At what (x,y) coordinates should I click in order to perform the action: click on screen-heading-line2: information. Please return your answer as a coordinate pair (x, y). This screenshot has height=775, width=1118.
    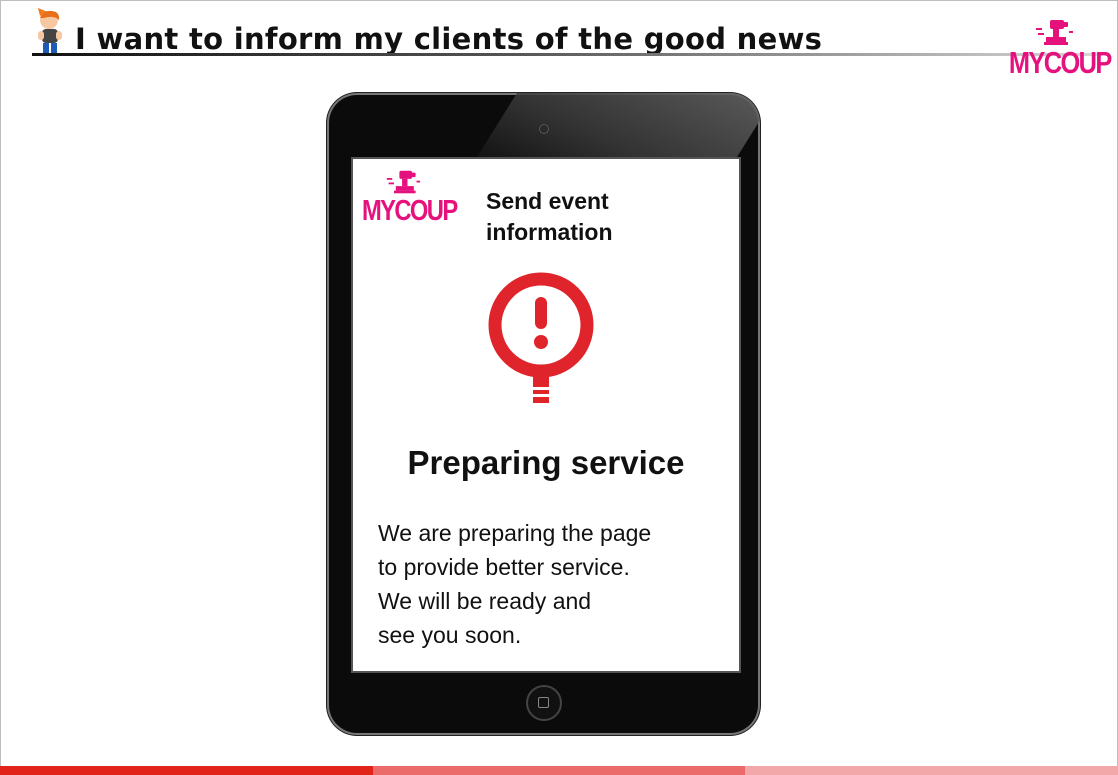
    Looking at the image, I should click on (549, 232).